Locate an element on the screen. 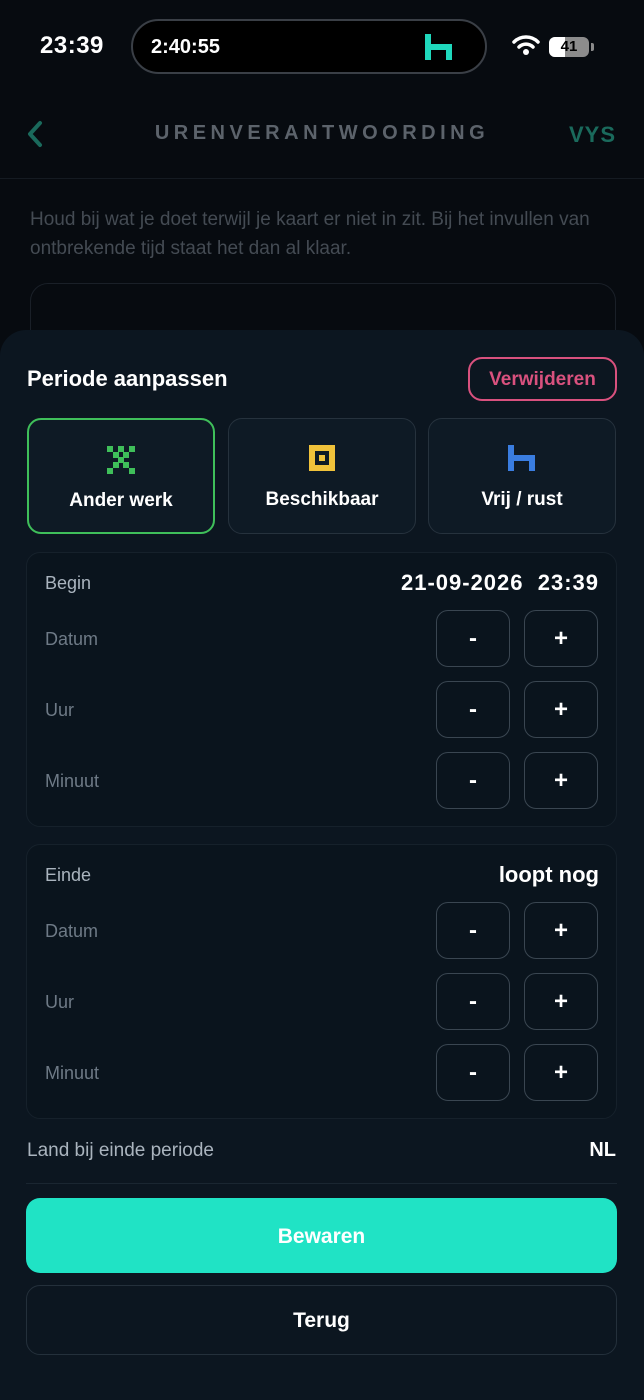 Image resolution: width=644 pixels, height=1400 pixels. begin-minute-plus-button: + is located at coordinates (561, 780).